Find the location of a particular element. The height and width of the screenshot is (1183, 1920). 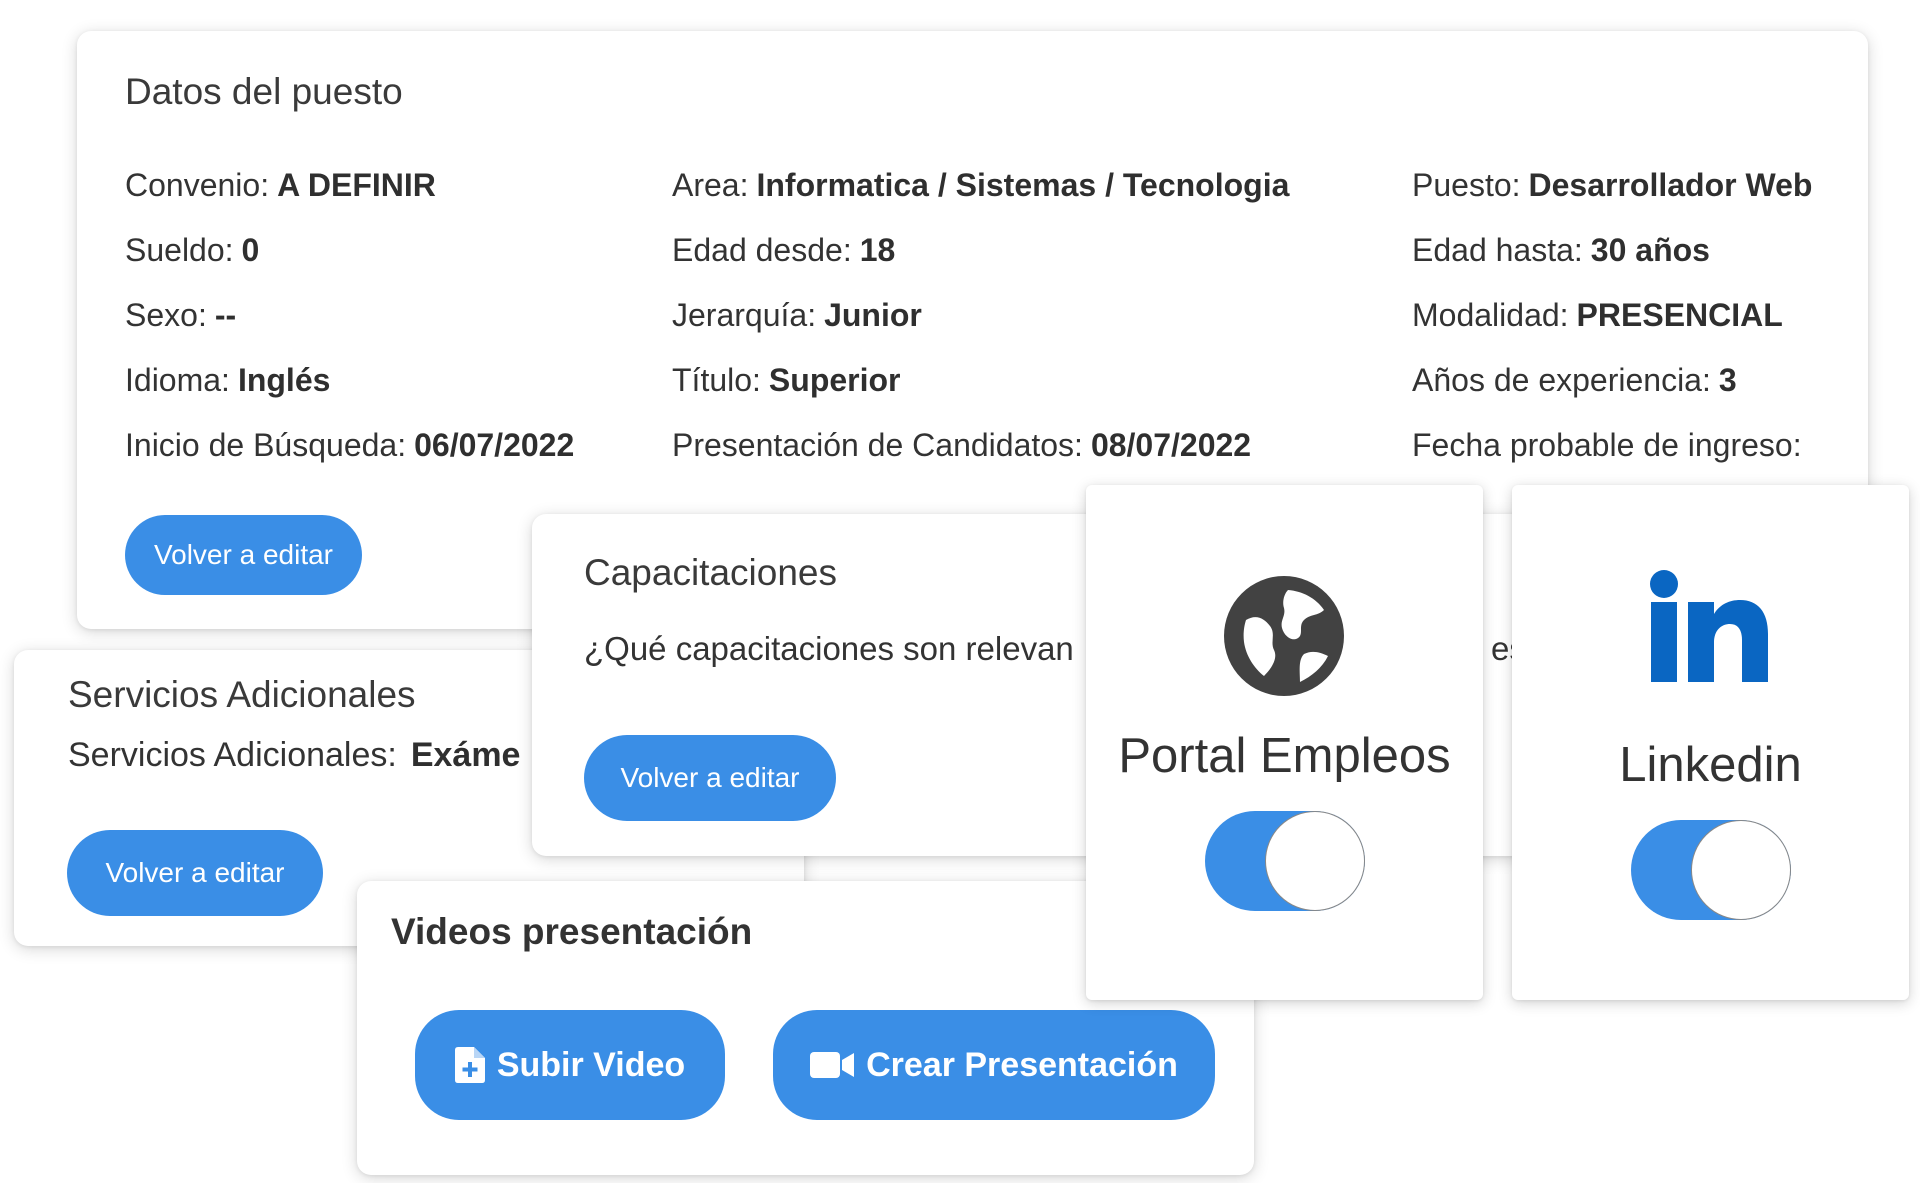

field-label: Edad hasta: is located at coordinates (1497, 250).